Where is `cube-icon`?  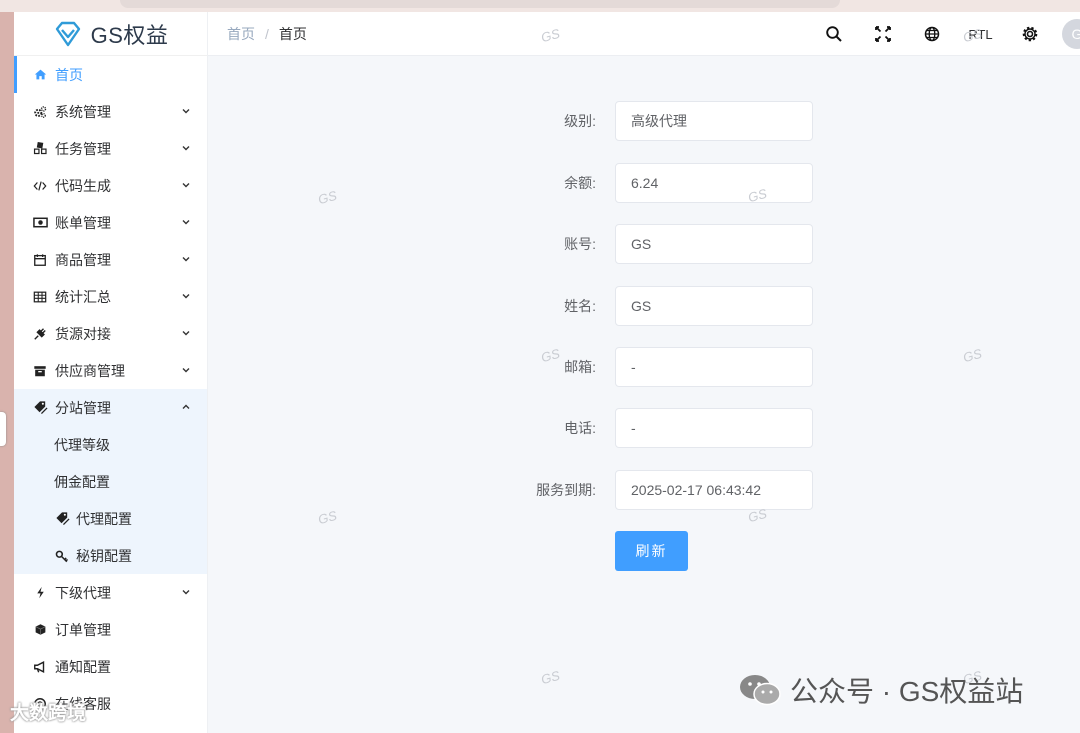 cube-icon is located at coordinates (40, 630).